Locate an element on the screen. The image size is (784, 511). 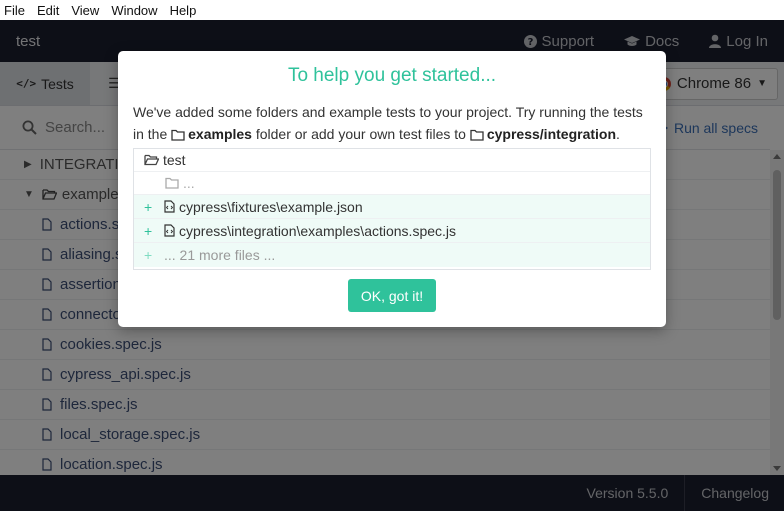
menu-file: File is located at coordinates (14, 10).